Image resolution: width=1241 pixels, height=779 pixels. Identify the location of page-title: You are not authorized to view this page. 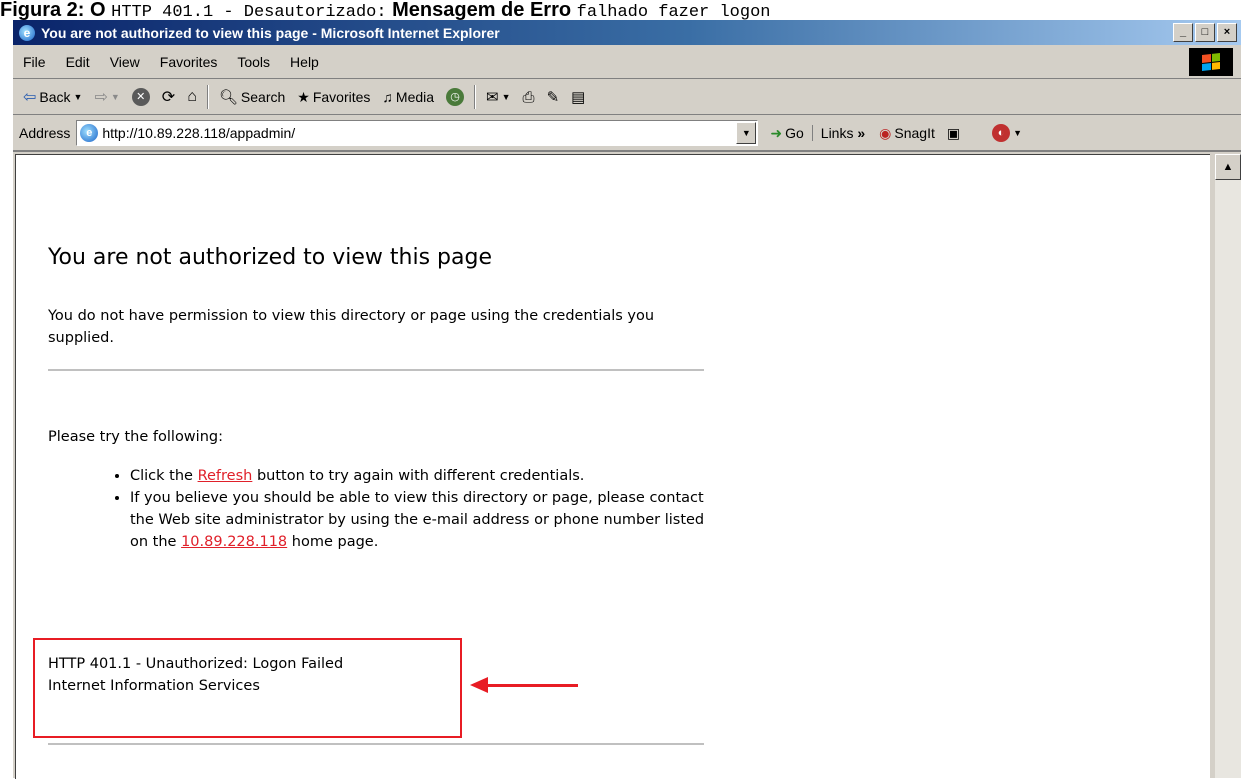
(270, 257).